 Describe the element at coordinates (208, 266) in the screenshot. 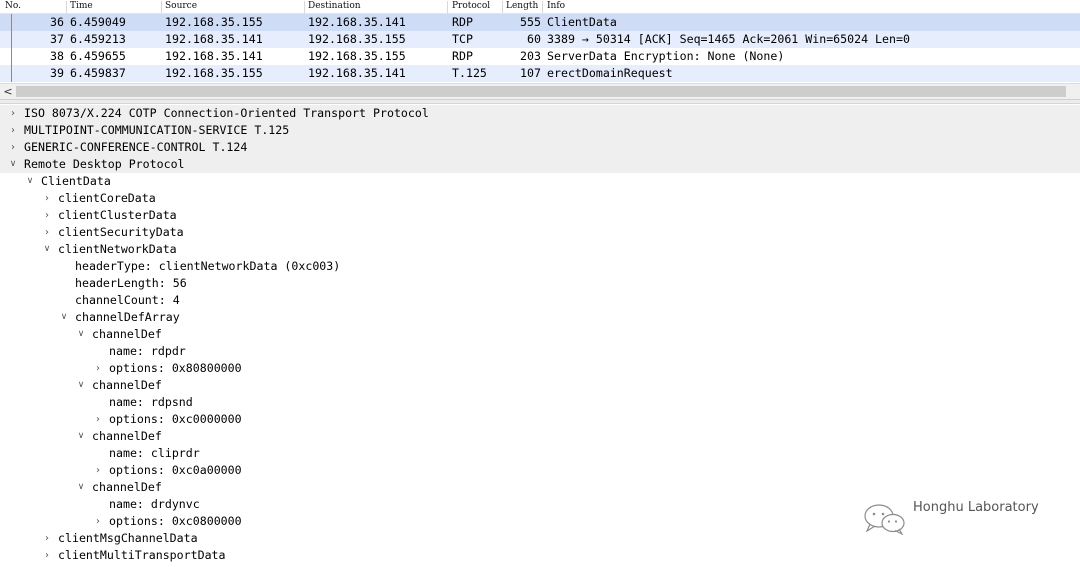

I see `tree-node-label: headerType: clientNetworkData (0xc003)` at that location.